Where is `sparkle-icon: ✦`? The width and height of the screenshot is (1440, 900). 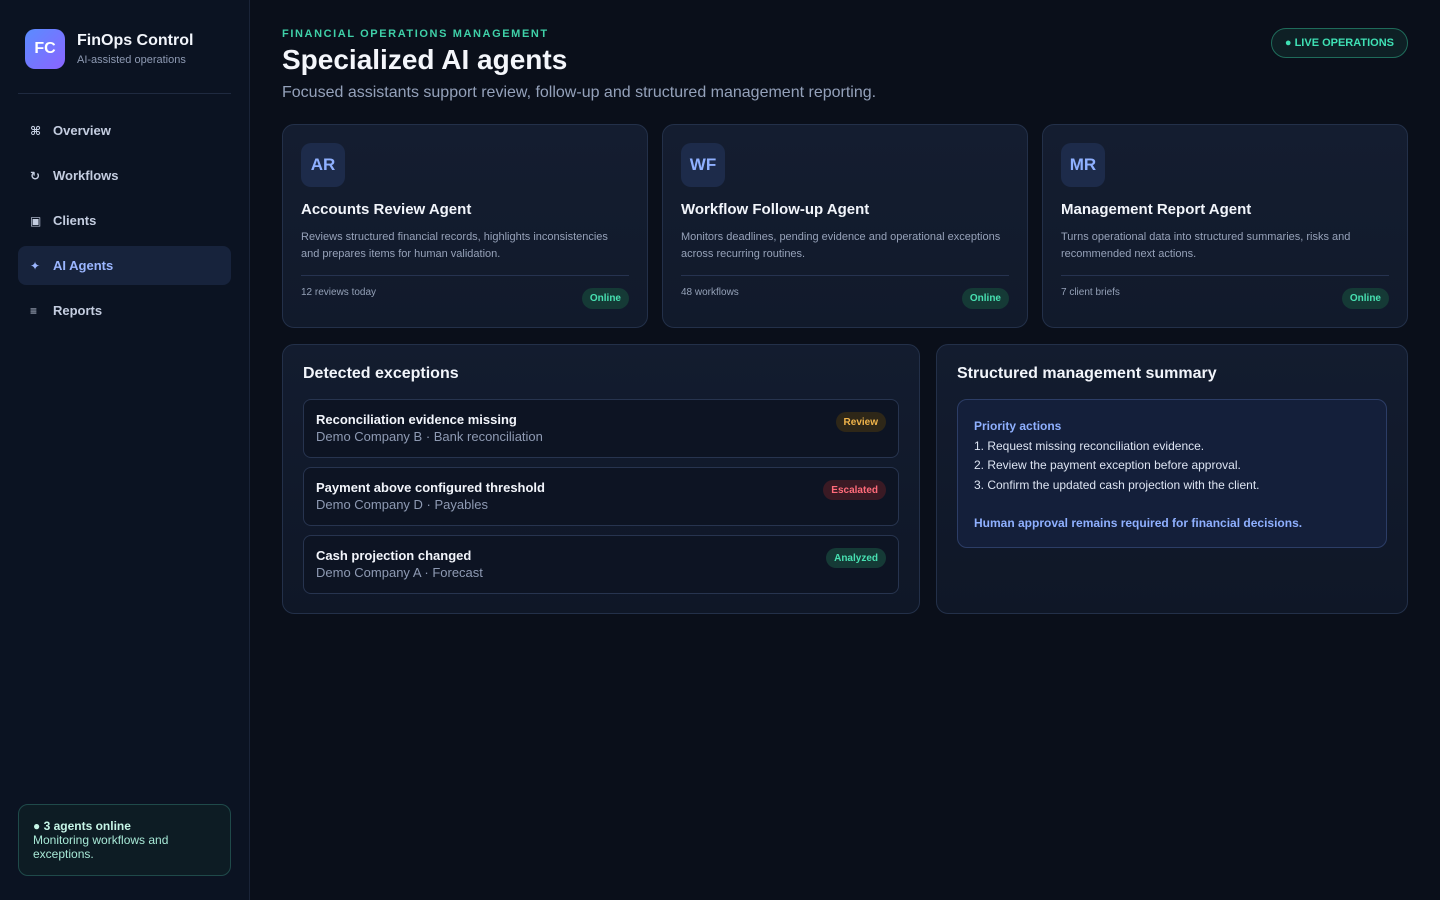
sparkle-icon: ✦ is located at coordinates (35, 265).